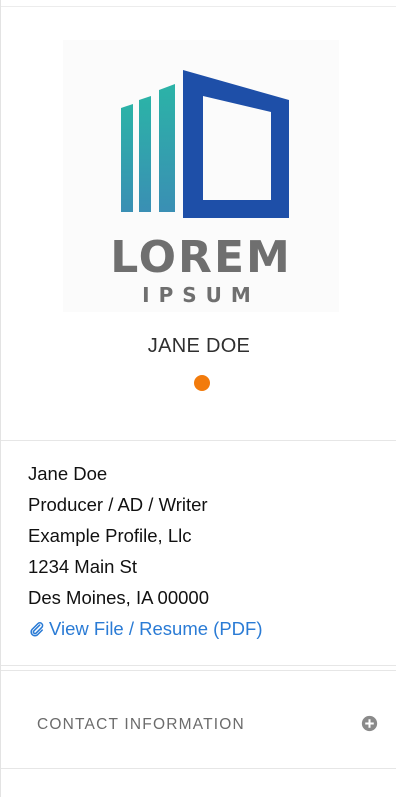  I want to click on detail-address-line1: 1234 Main St, so click(83, 566).